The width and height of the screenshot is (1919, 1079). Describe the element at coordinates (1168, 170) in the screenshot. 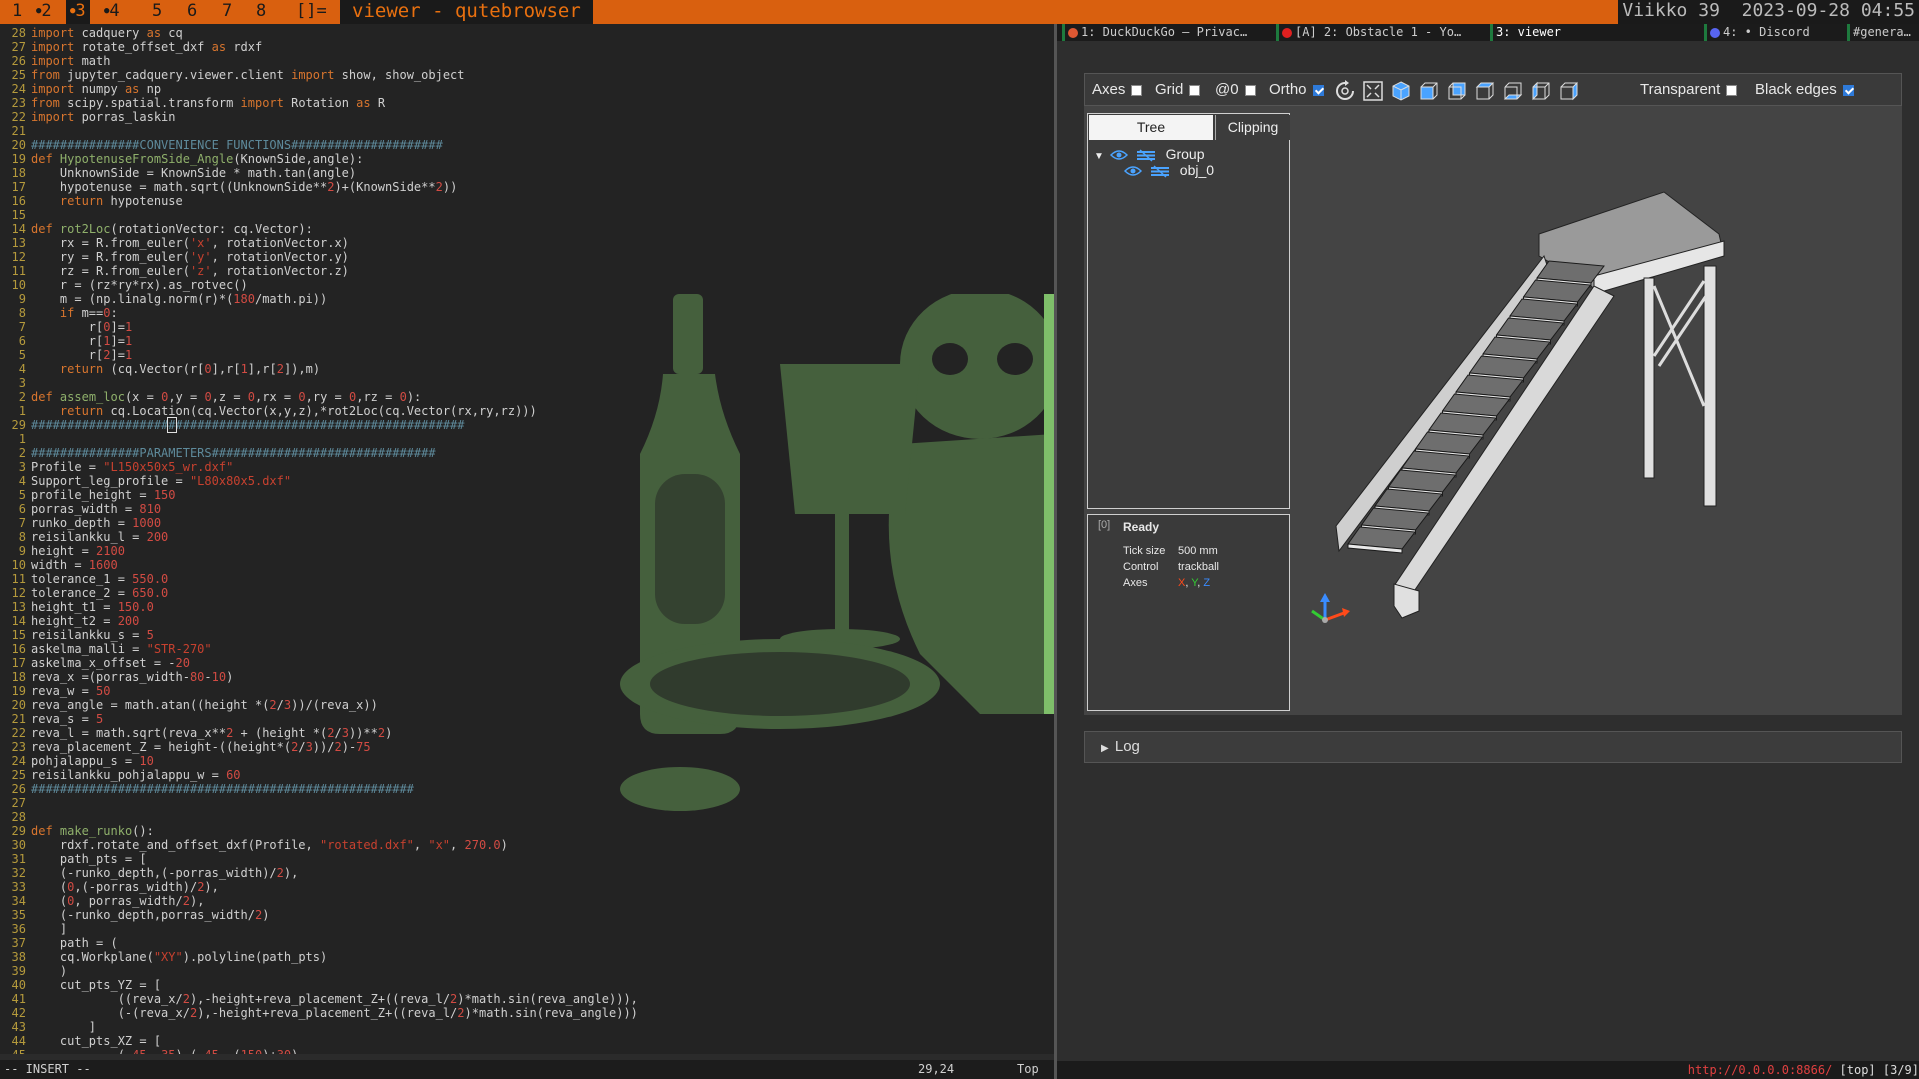

I see `tree-node-obj0: obj_0` at that location.